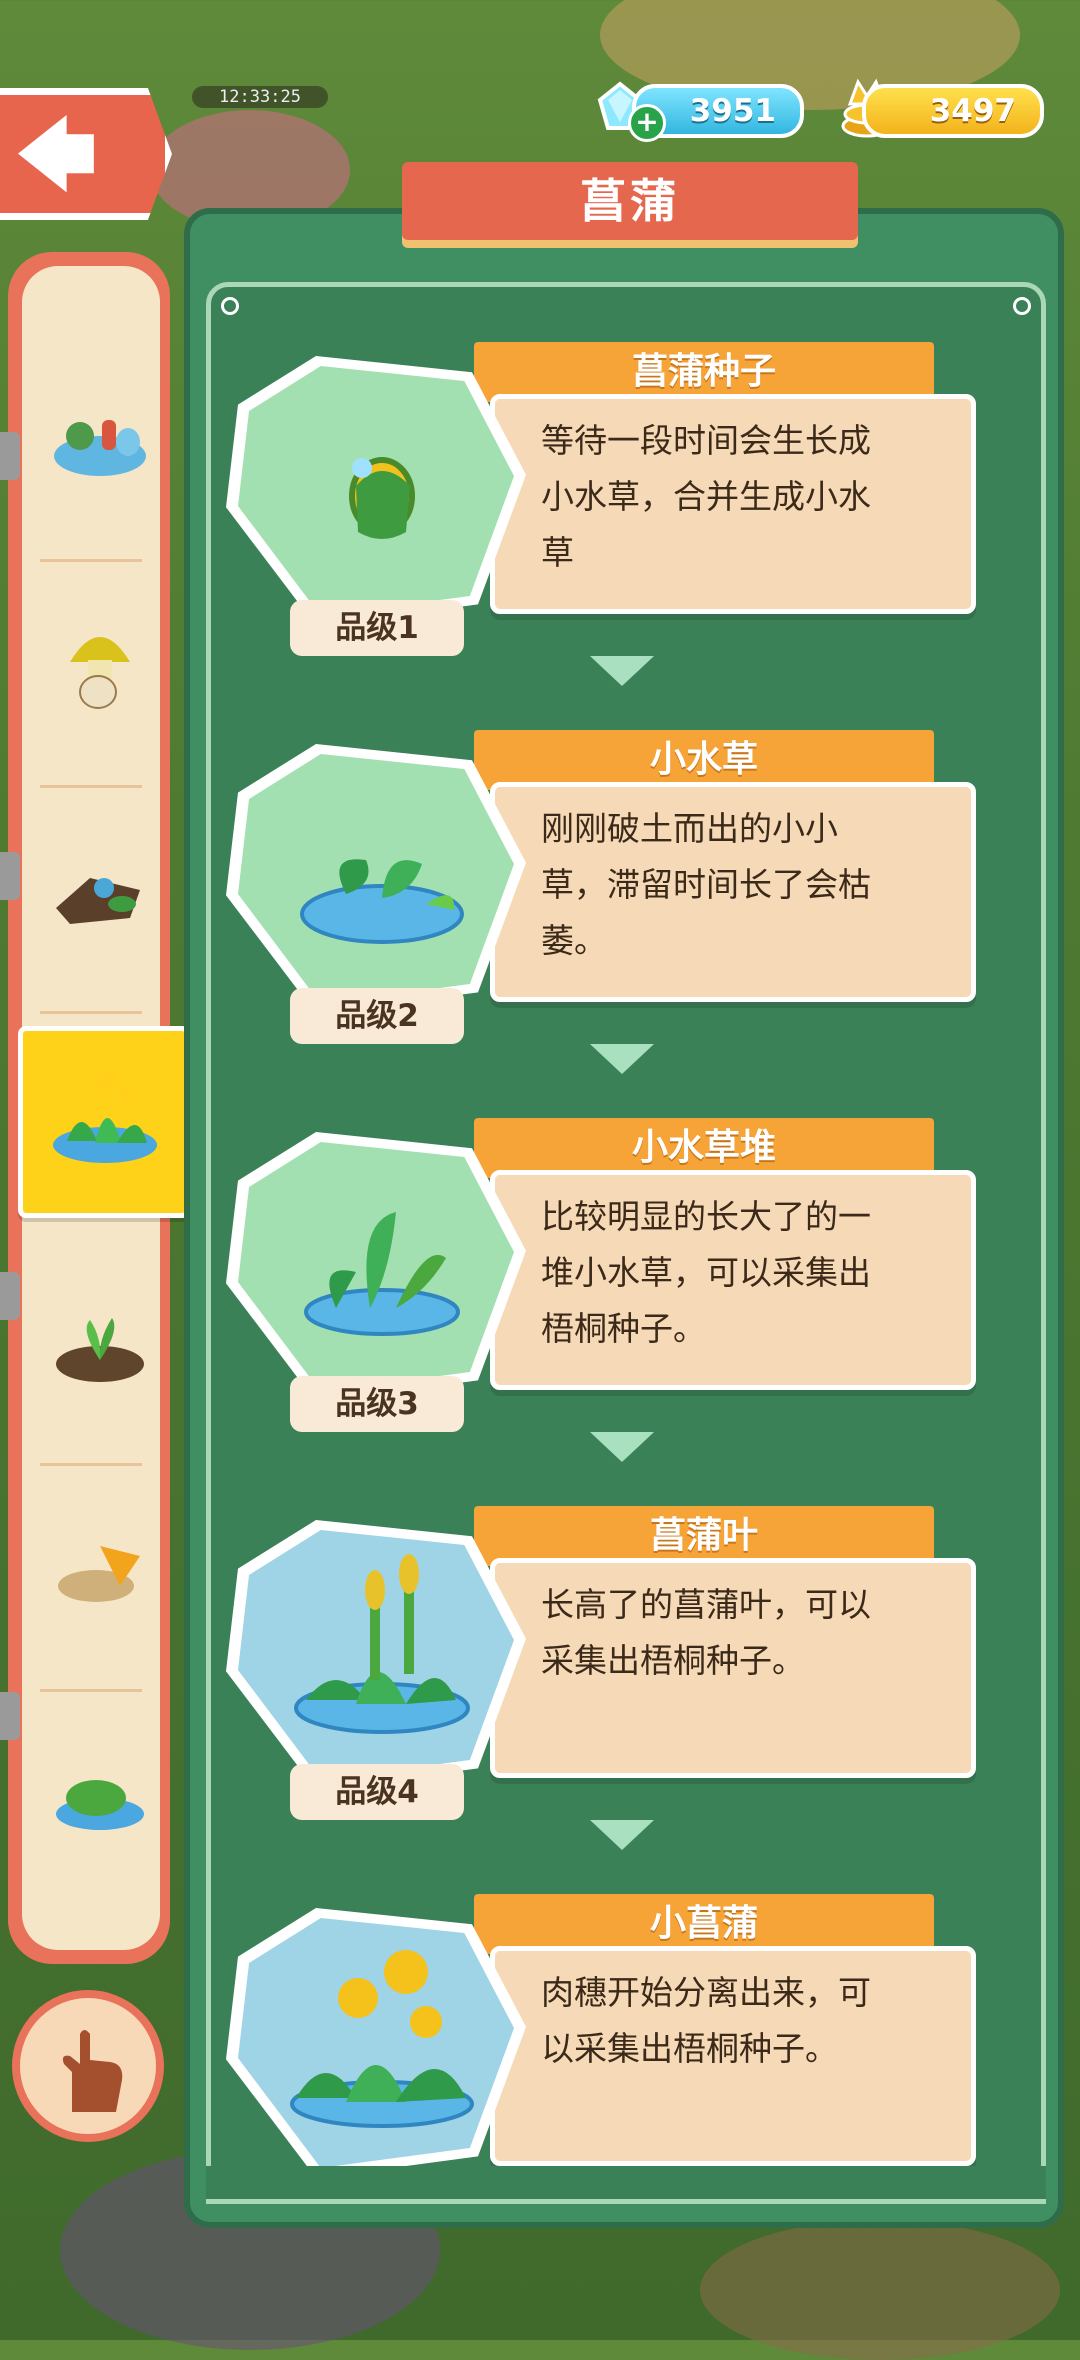 The width and height of the screenshot is (1080, 2360). I want to click on pond-creatures-icon, so click(100, 448).